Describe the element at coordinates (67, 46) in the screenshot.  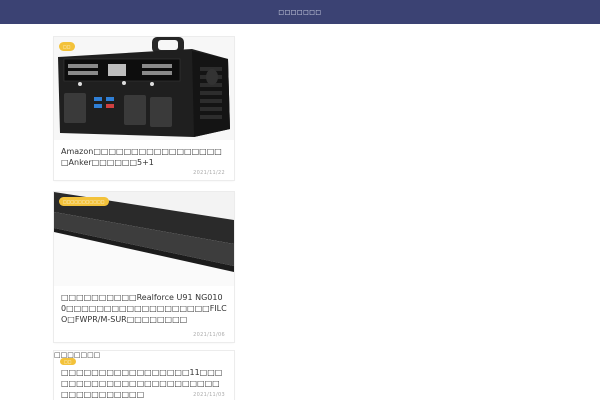
I see `category-badge: □□` at that location.